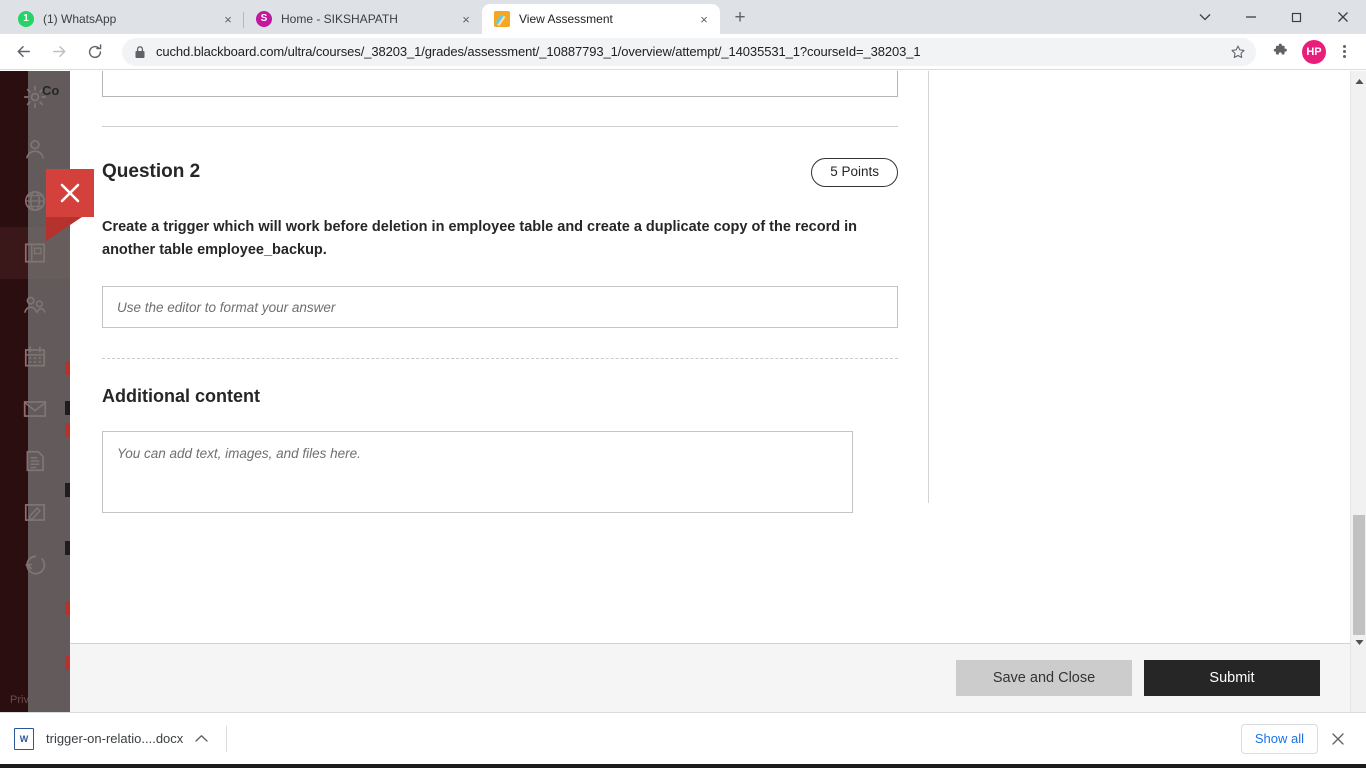 Image resolution: width=1366 pixels, height=768 pixels. Describe the element at coordinates (227, 738) in the screenshot. I see `shelf-separator` at that location.